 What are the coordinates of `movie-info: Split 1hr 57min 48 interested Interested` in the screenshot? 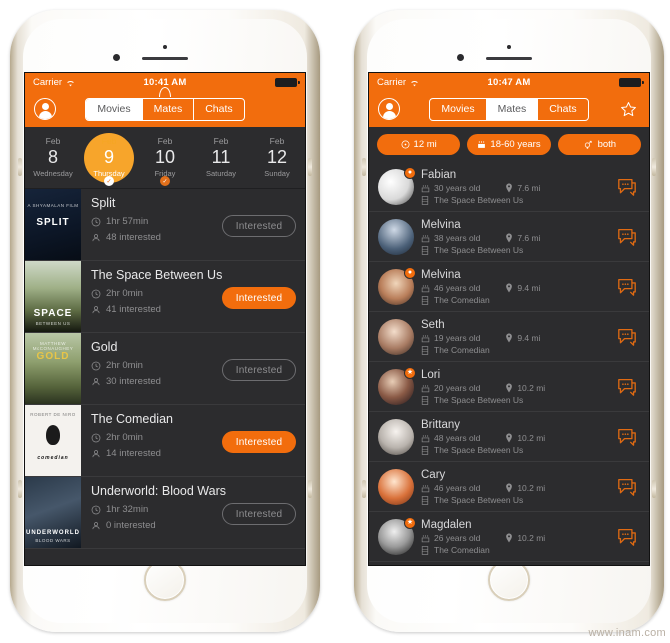 It's located at (193, 224).